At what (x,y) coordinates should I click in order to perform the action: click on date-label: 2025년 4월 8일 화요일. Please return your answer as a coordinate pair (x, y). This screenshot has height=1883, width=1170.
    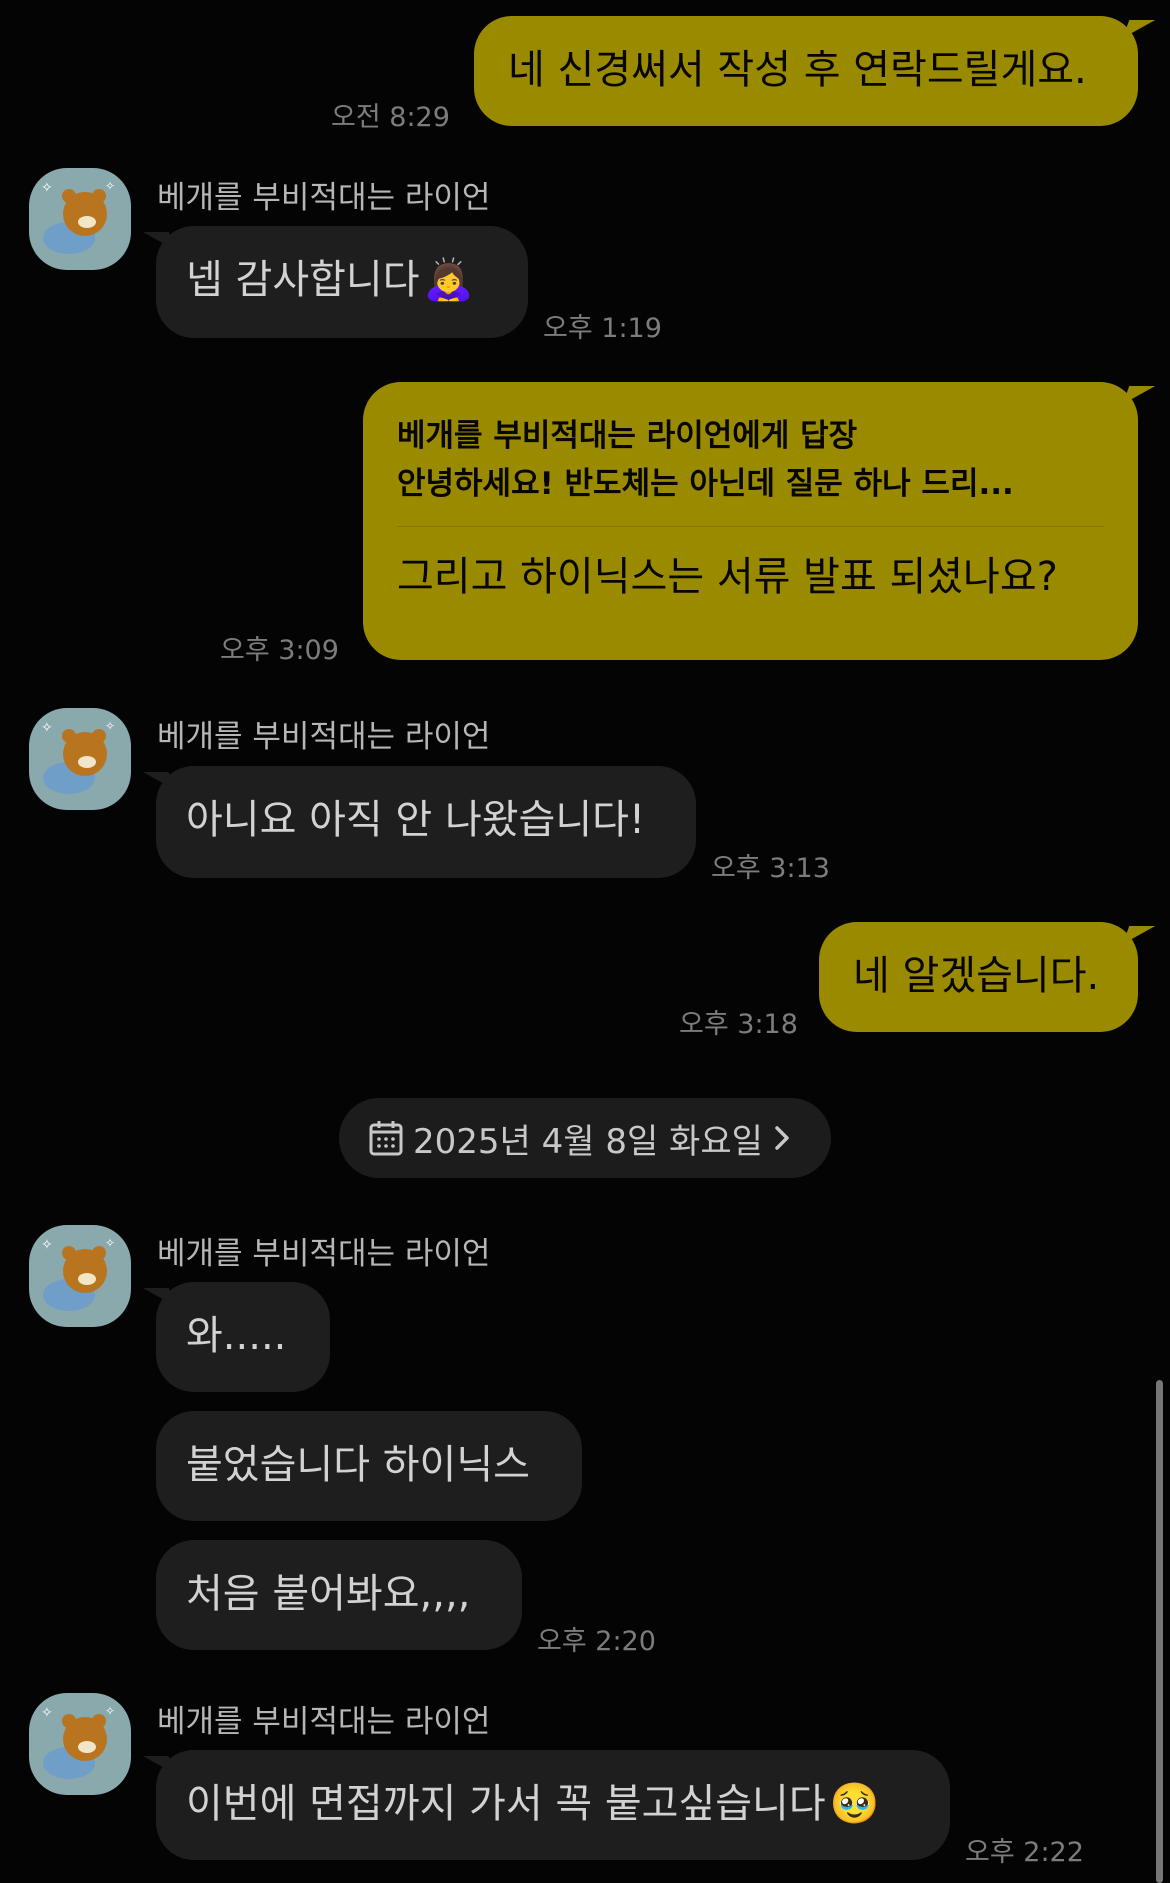
    Looking at the image, I should click on (588, 1141).